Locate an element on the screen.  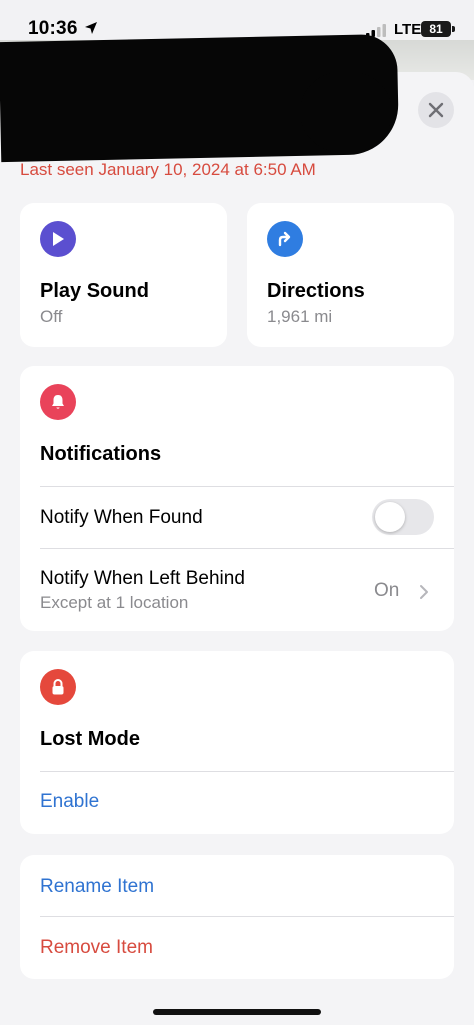
remove-item-button: Remove Item is located at coordinates (96, 948).